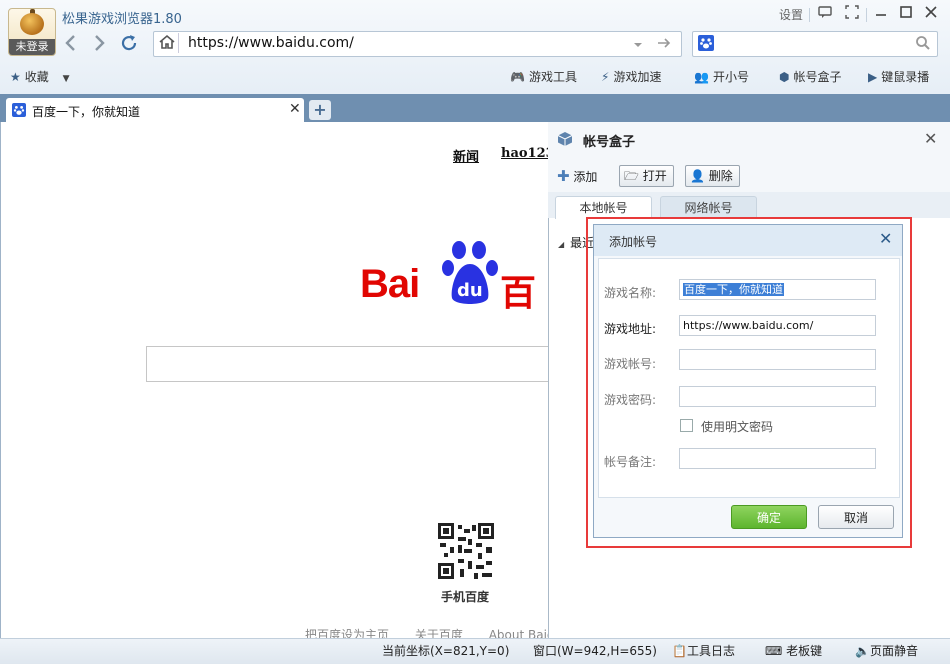 Image resolution: width=950 pixels, height=664 pixels. What do you see at coordinates (100, 45) in the screenshot?
I see `forward-icon` at bounding box center [100, 45].